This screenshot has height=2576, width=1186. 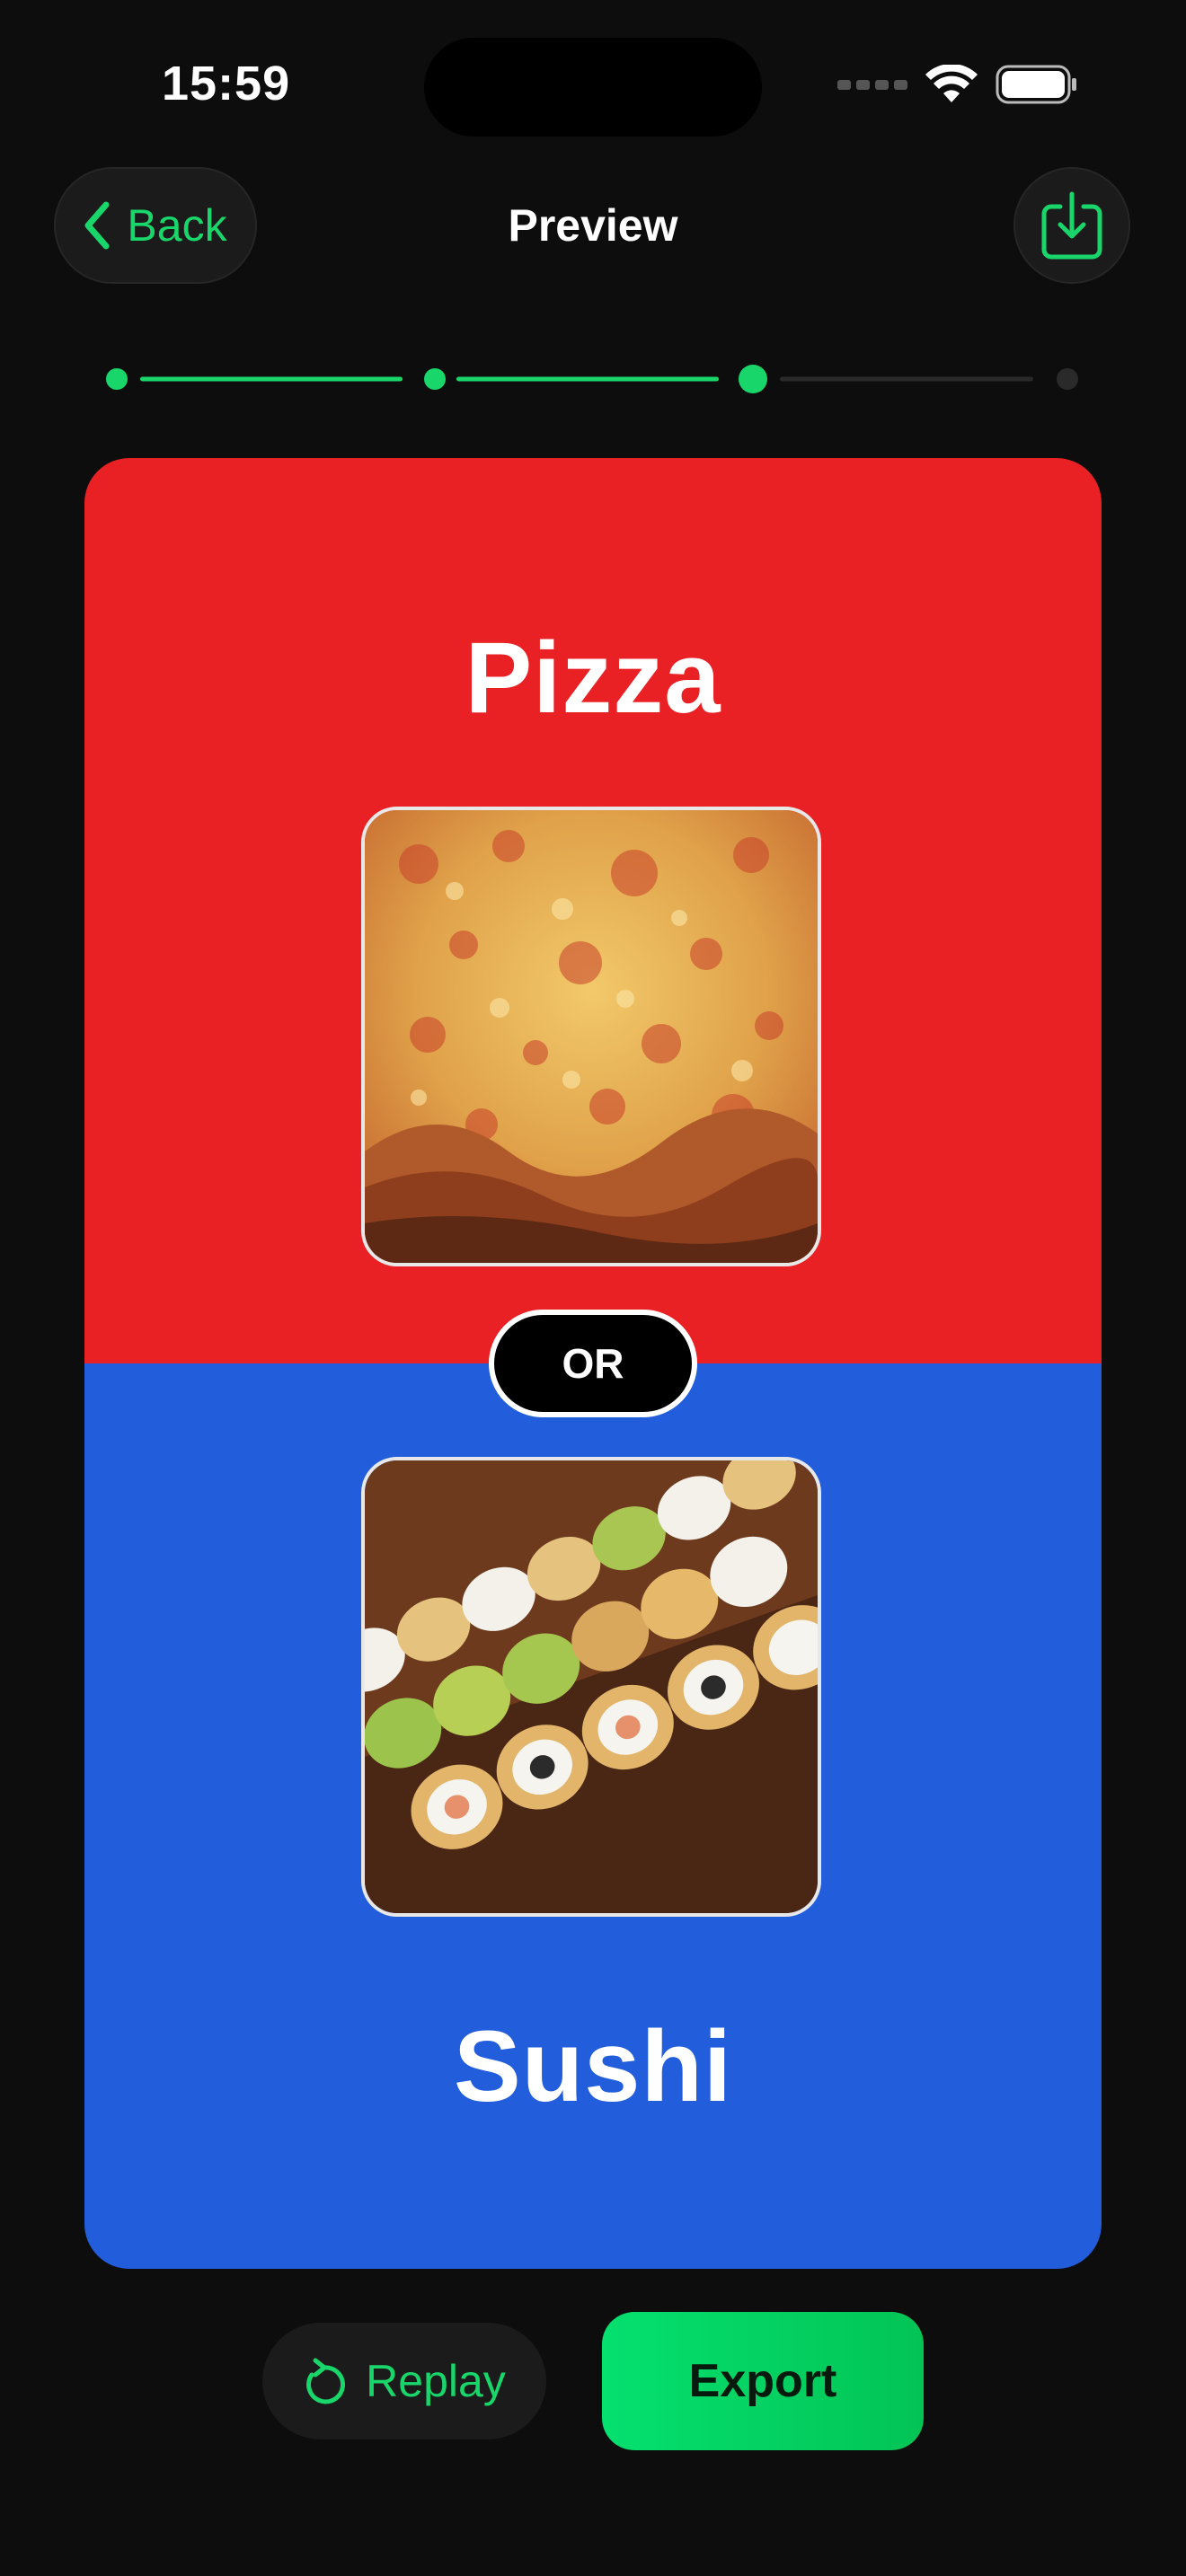 I want to click on download-tray-icon, so click(x=1071, y=225).